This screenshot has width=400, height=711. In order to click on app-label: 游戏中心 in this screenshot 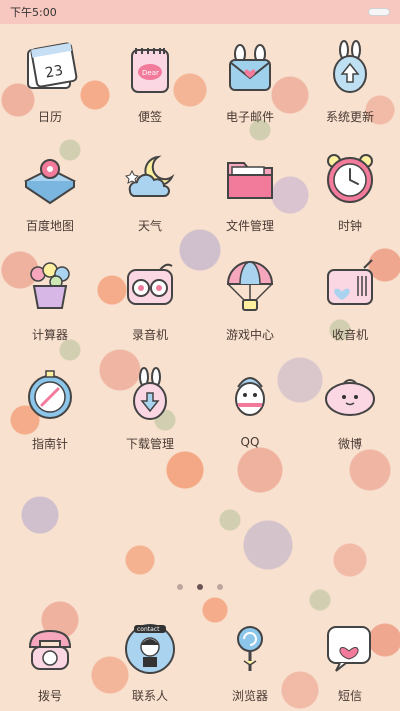, I will do `click(249, 335)`.